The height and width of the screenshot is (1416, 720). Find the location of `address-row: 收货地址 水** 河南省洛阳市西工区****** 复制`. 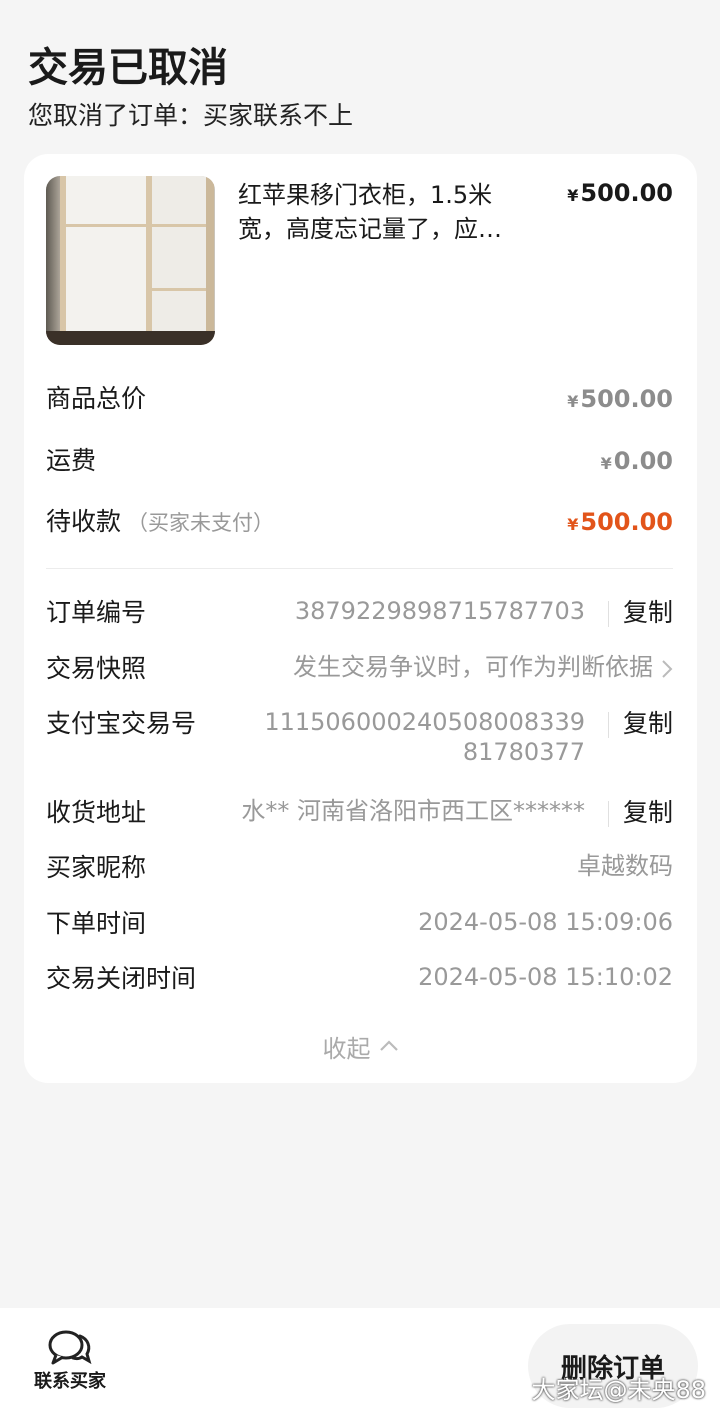

address-row: 收货地址 水** 河南省洛阳市西工区****** 复制 is located at coordinates (359, 813).